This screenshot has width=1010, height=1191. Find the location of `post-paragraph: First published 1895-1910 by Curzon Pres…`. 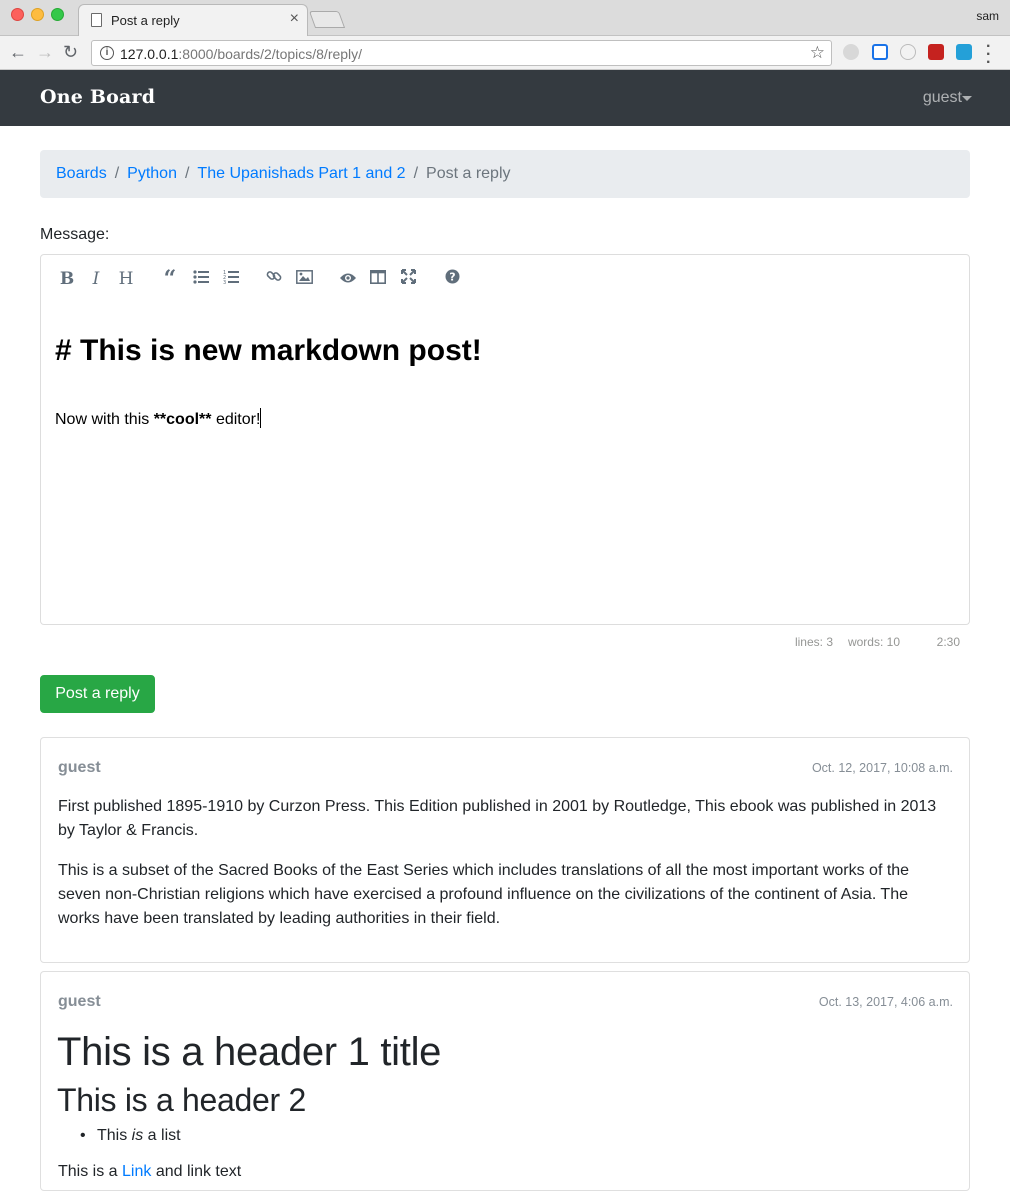

post-paragraph: First published 1895-1910 by Curzon Pres… is located at coordinates (497, 818).